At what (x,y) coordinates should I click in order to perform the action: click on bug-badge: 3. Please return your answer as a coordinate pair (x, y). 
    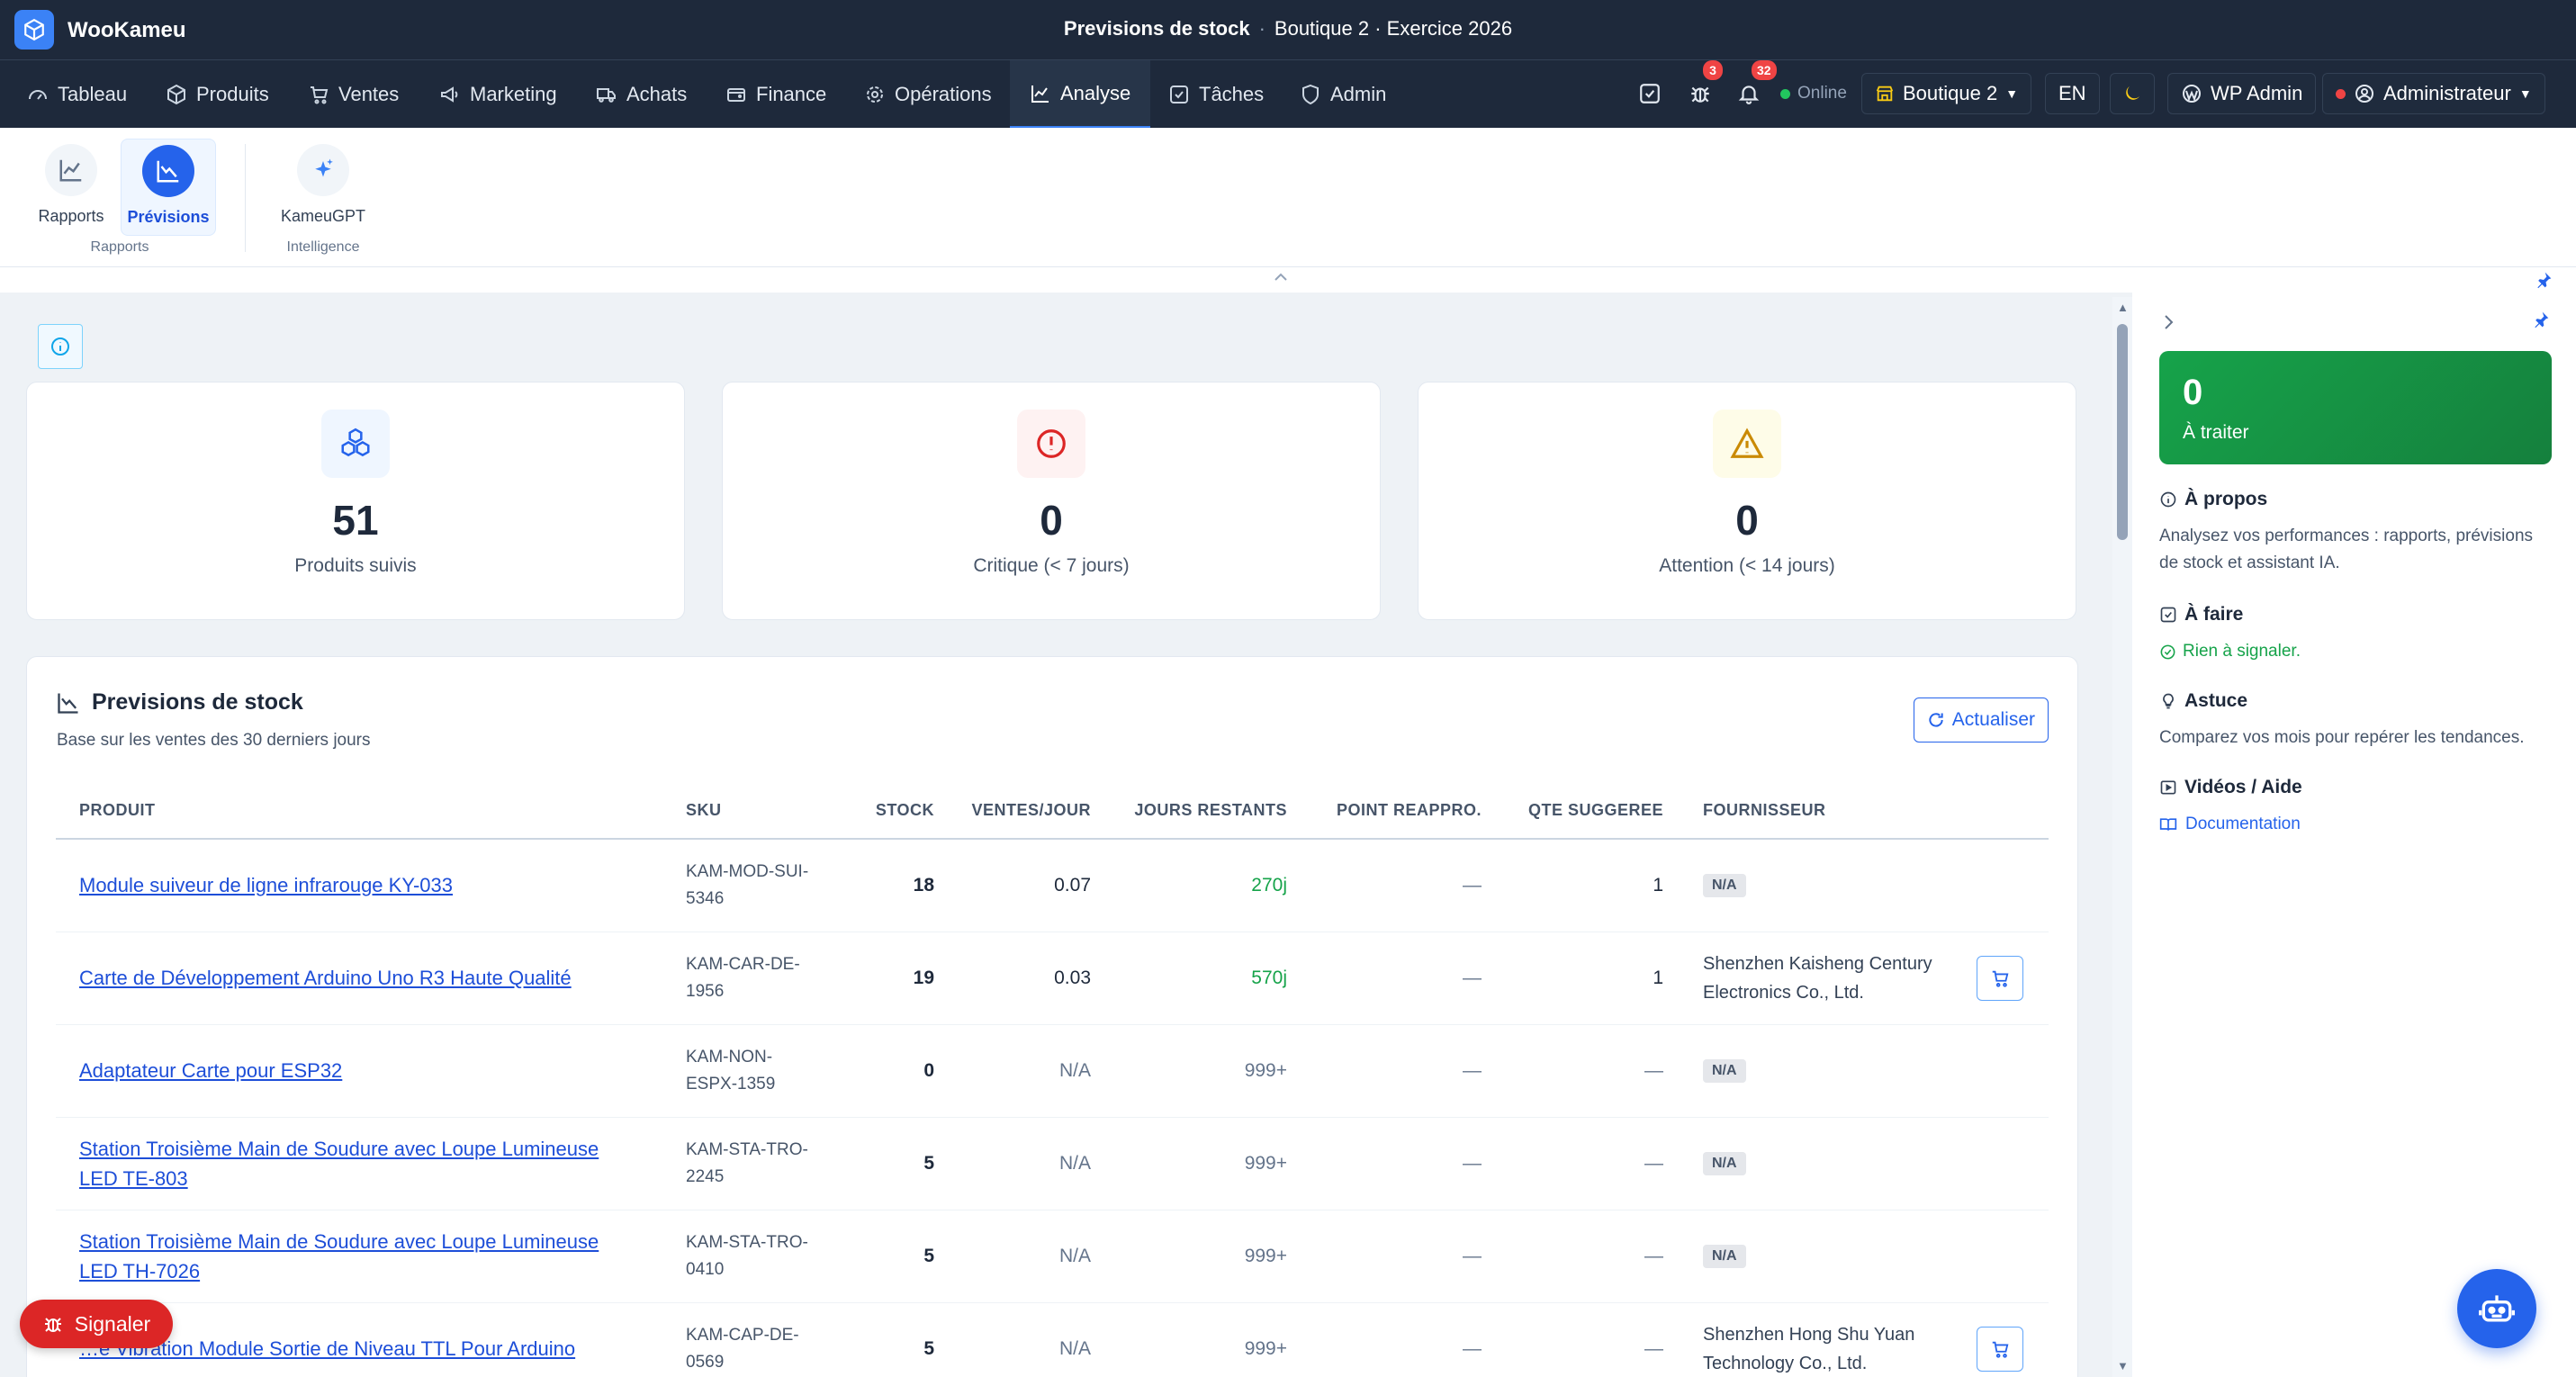
    Looking at the image, I should click on (1713, 70).